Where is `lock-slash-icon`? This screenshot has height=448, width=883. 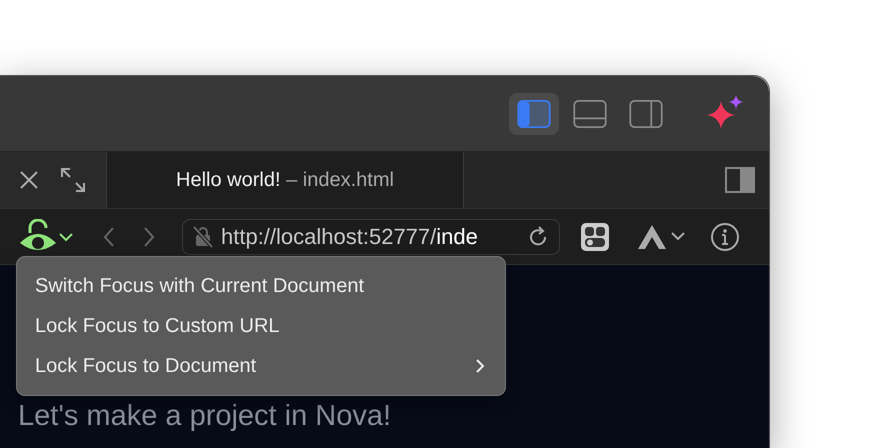 lock-slash-icon is located at coordinates (203, 237).